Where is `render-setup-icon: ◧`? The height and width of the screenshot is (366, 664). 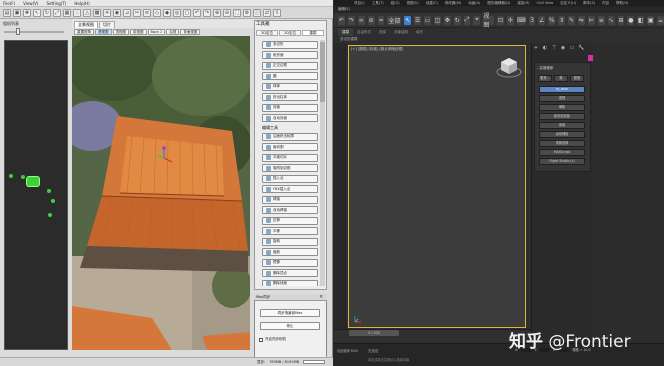
render-setup-icon: ◧ is located at coordinates (641, 20).